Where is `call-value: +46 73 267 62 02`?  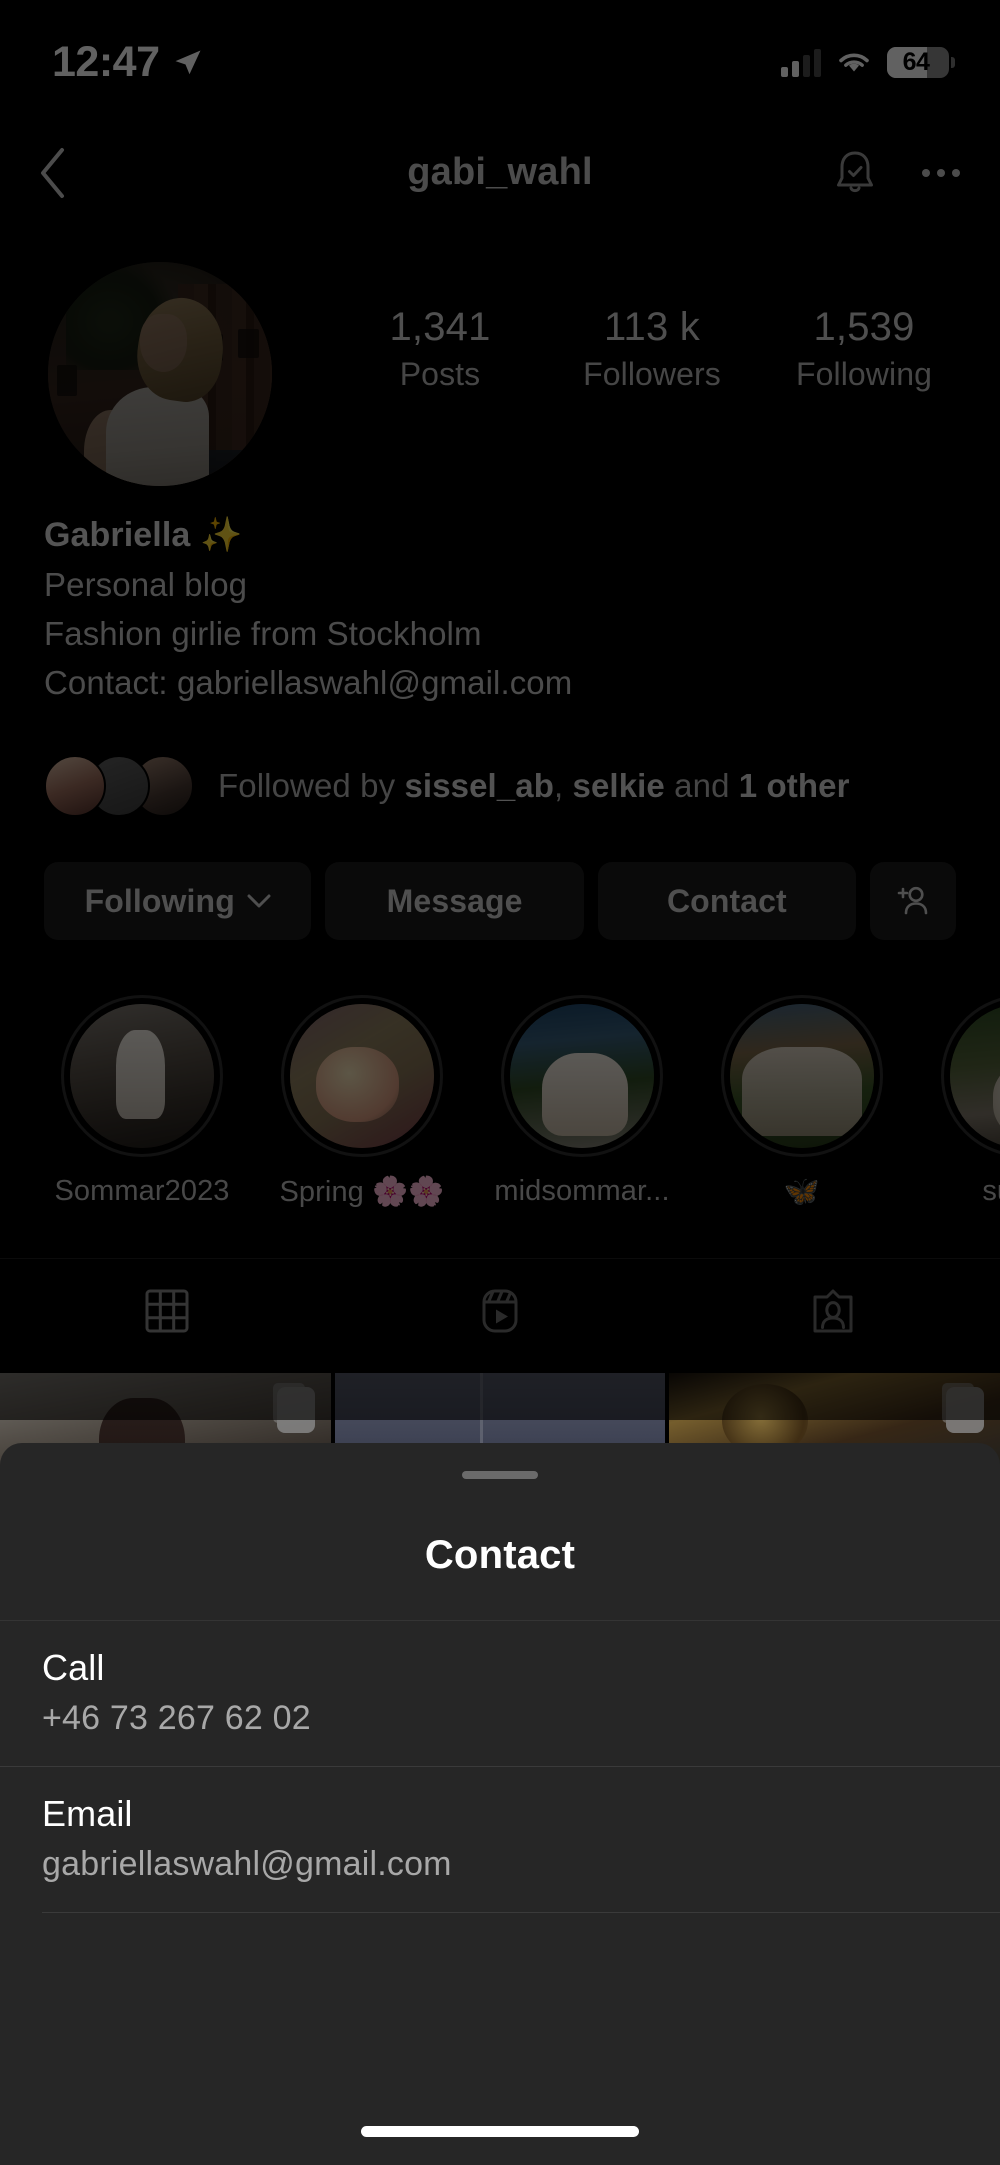 call-value: +46 73 267 62 02 is located at coordinates (176, 1718).